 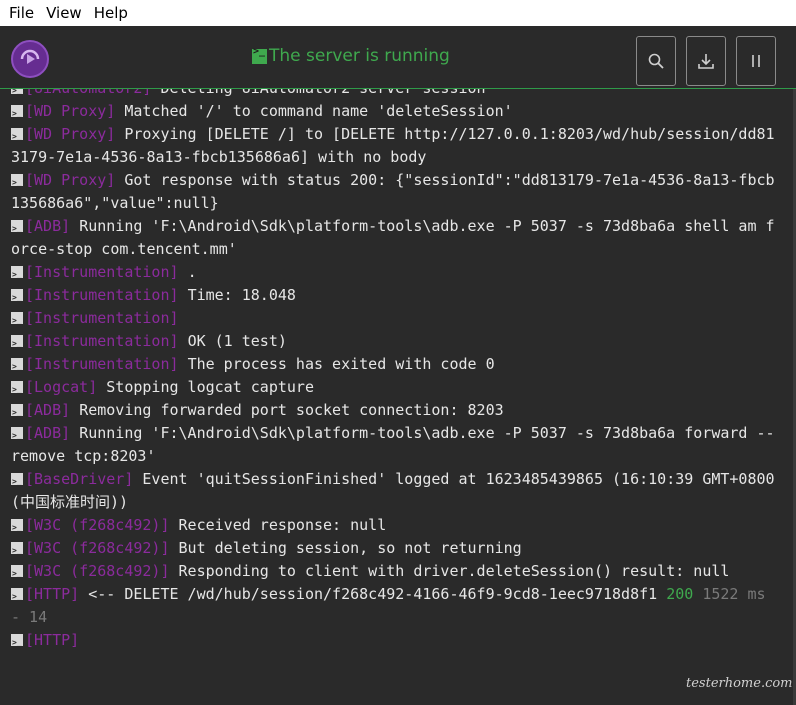 What do you see at coordinates (398, 693) in the screenshot?
I see `bottom-bar` at bounding box center [398, 693].